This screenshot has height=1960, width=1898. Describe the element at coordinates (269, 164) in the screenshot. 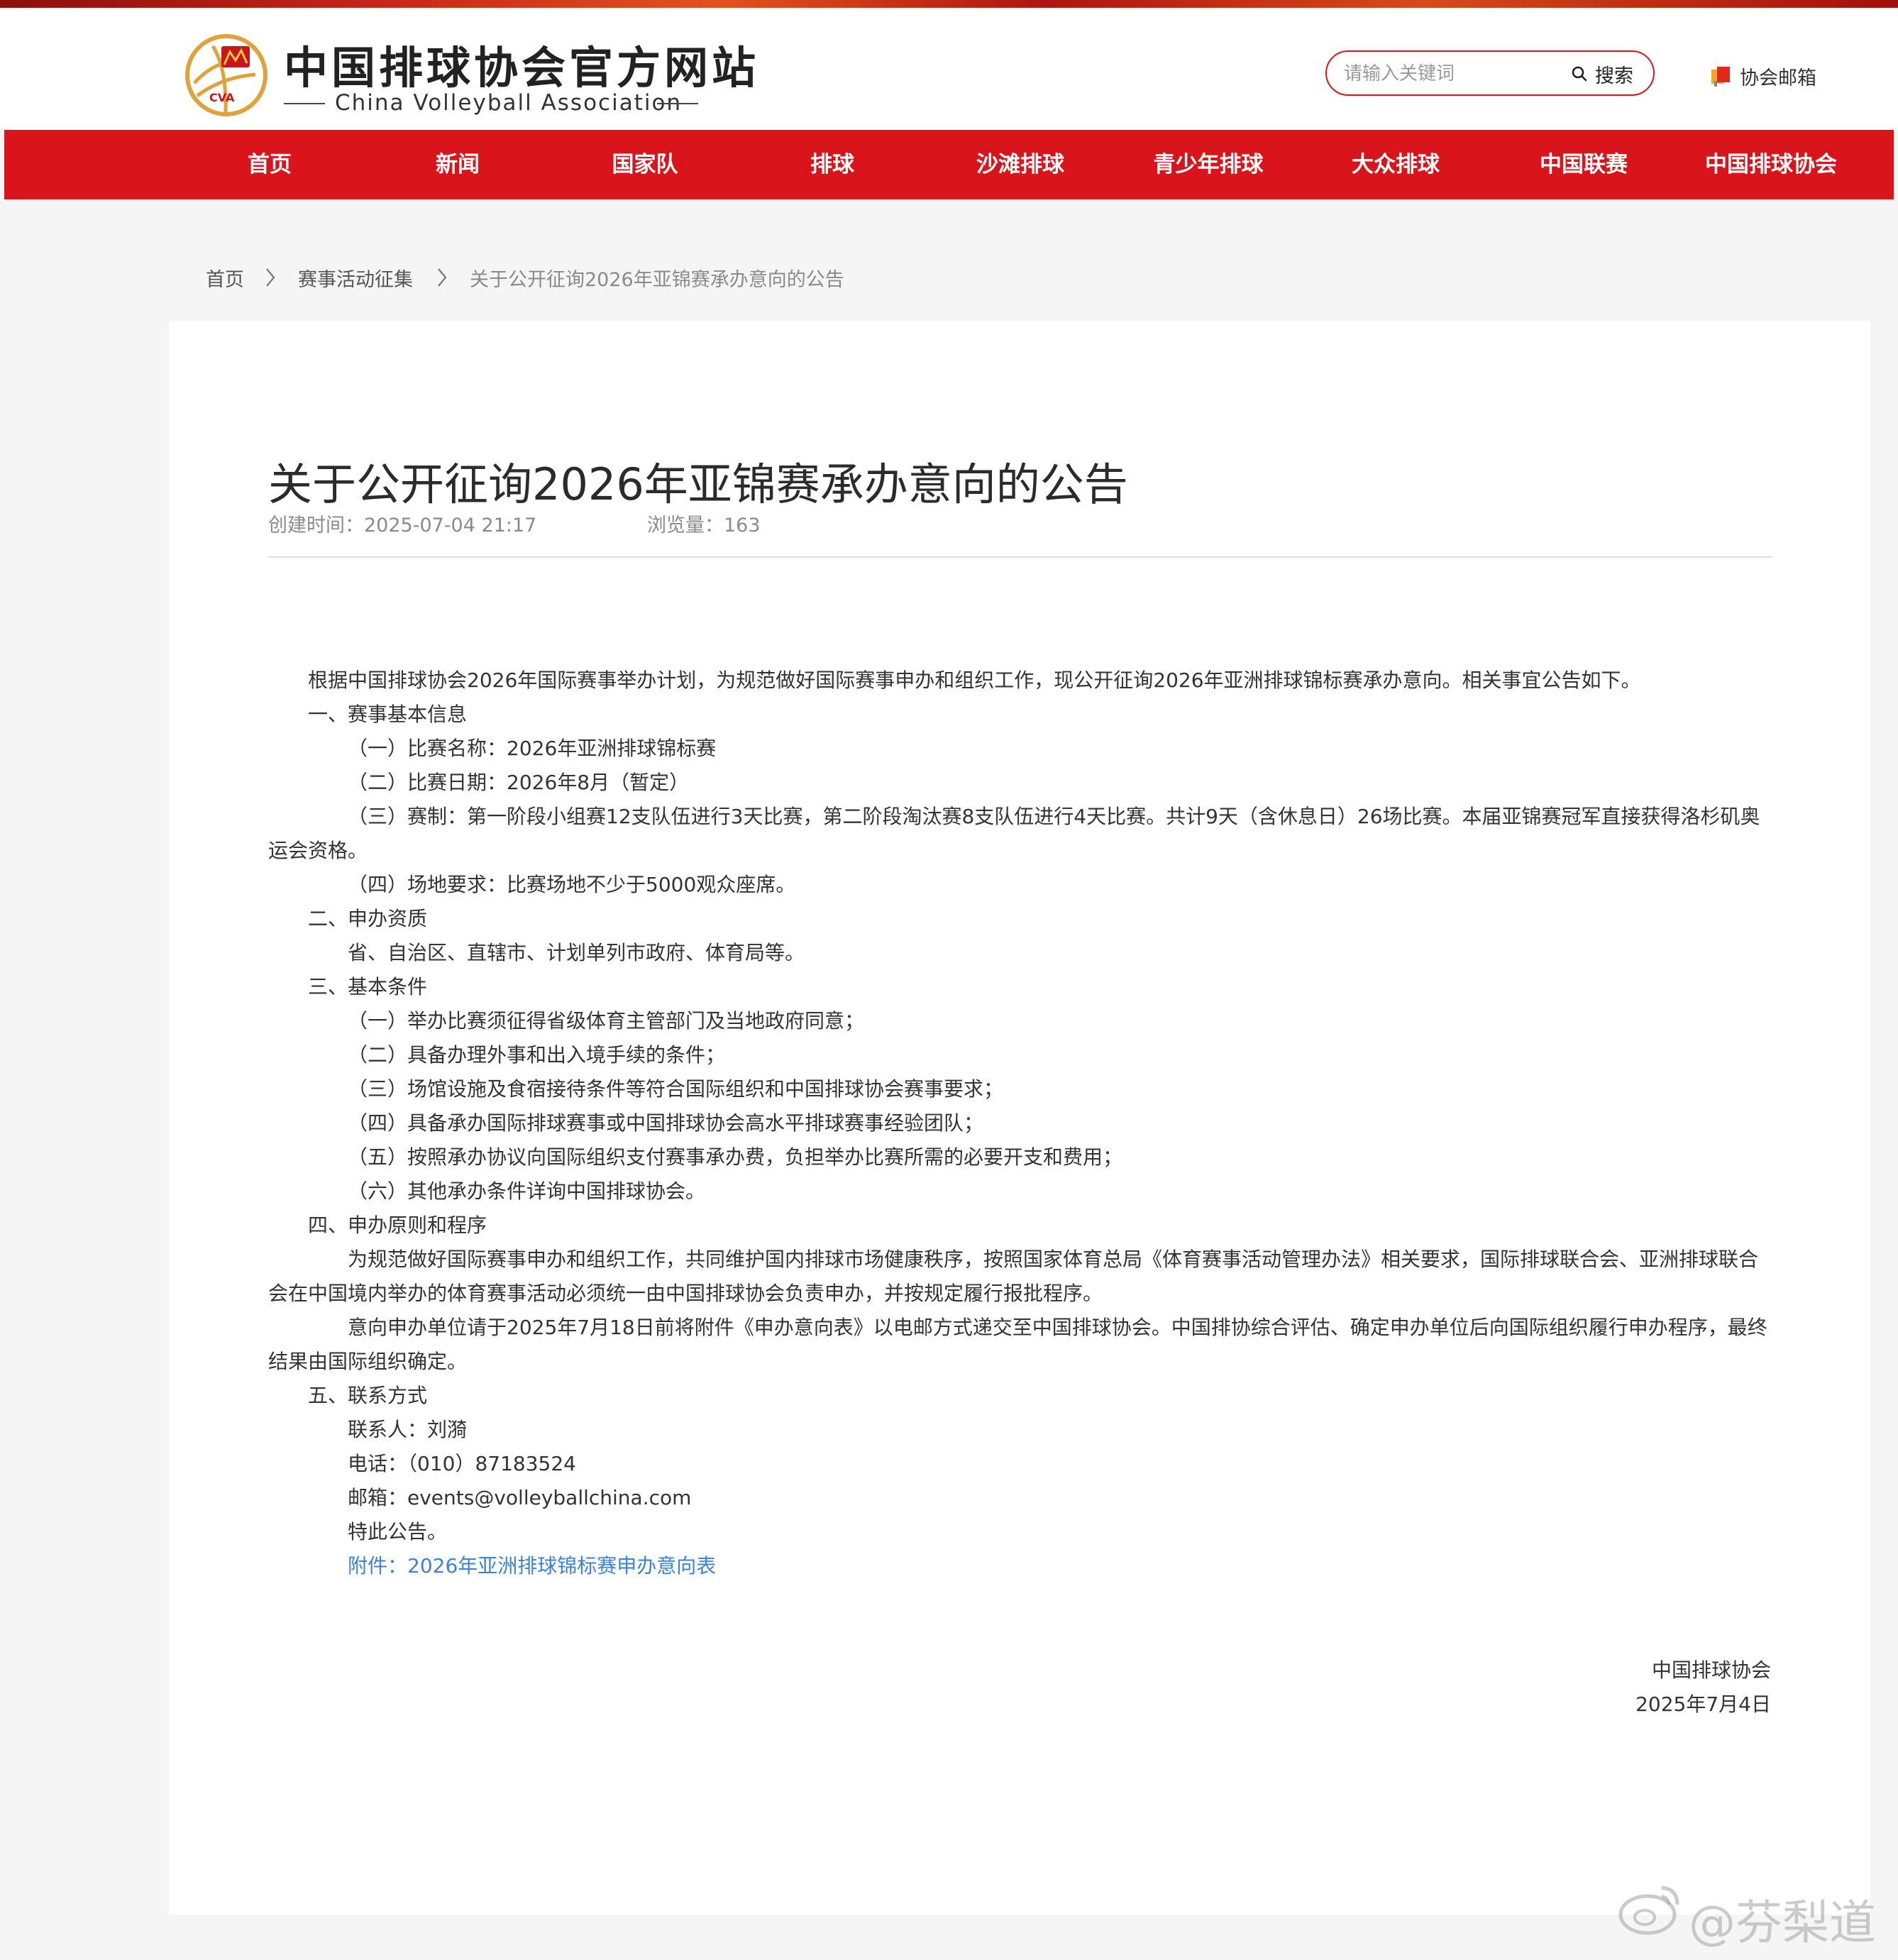

I see `nav-item-home: 首页` at that location.